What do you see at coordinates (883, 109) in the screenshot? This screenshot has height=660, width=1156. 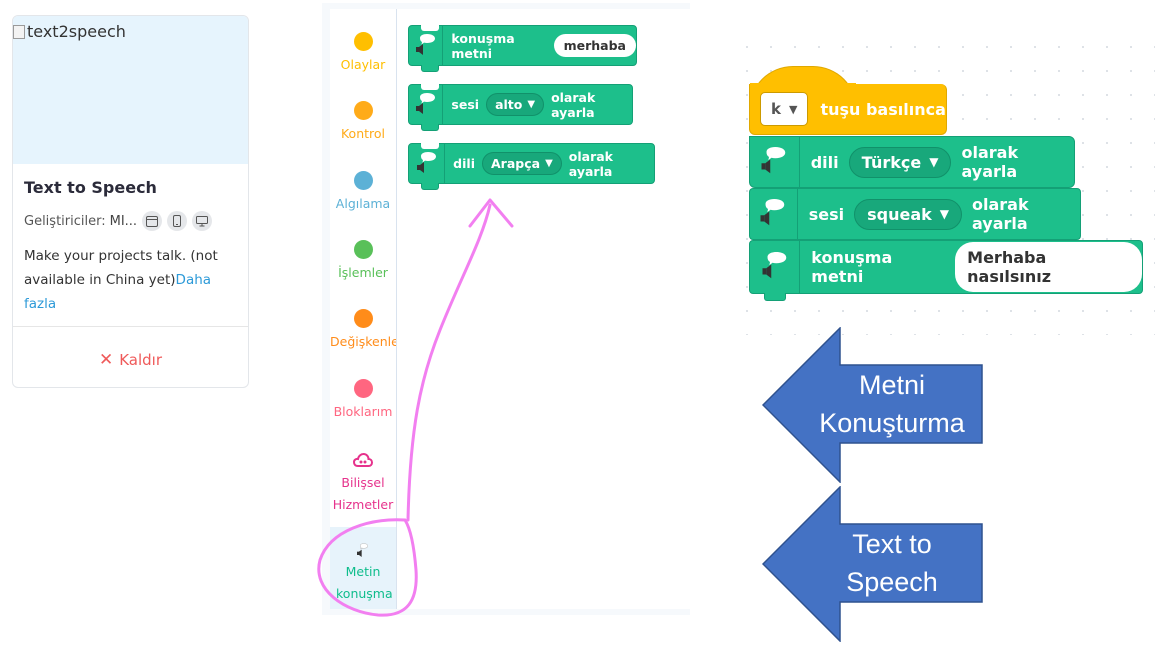 I see `hat-label: tuşu basılınca` at bounding box center [883, 109].